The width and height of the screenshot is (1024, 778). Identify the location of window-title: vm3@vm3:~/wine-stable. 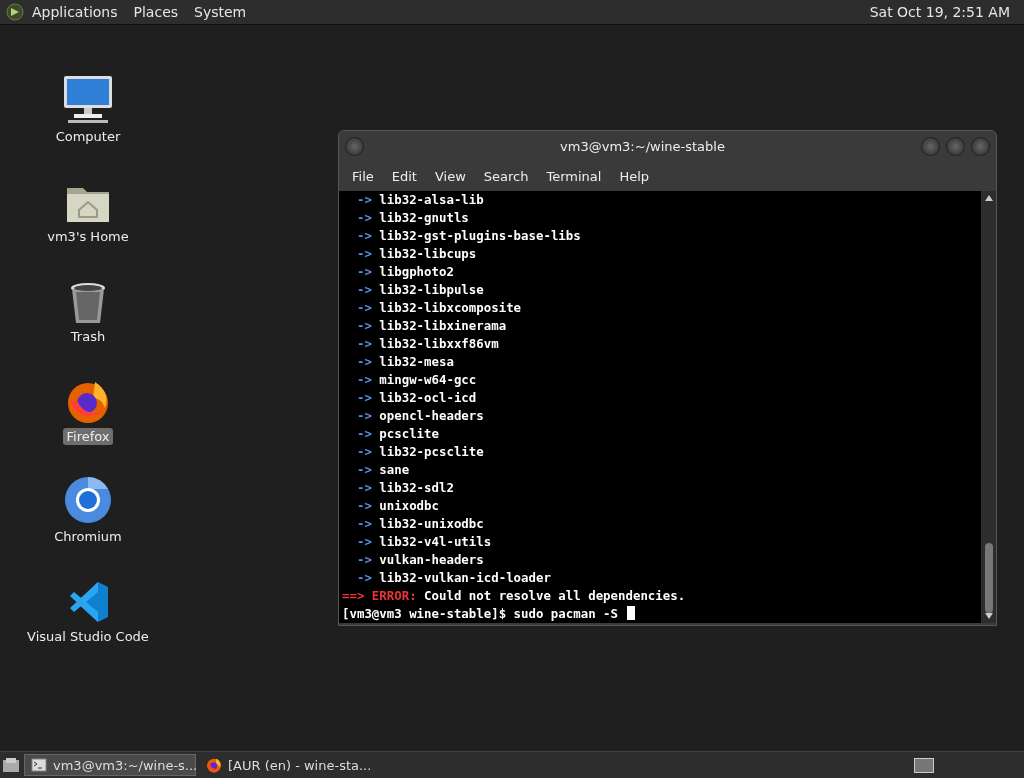
(642, 146).